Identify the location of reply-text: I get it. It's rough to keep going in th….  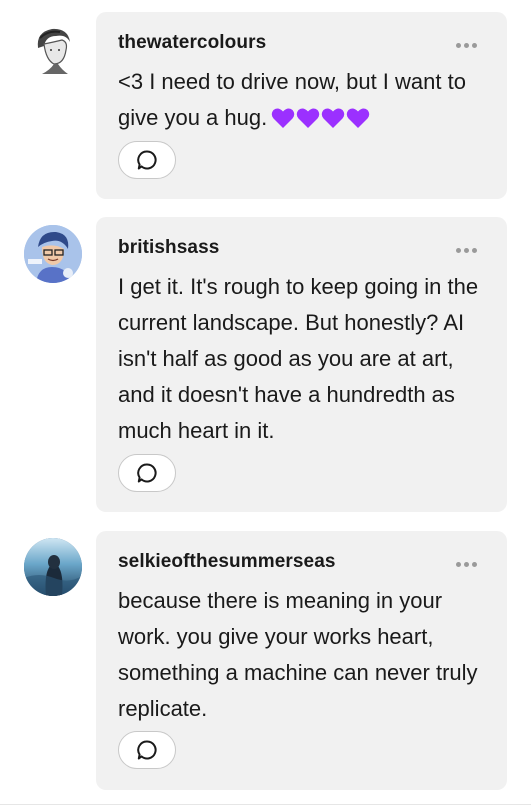
(298, 358).